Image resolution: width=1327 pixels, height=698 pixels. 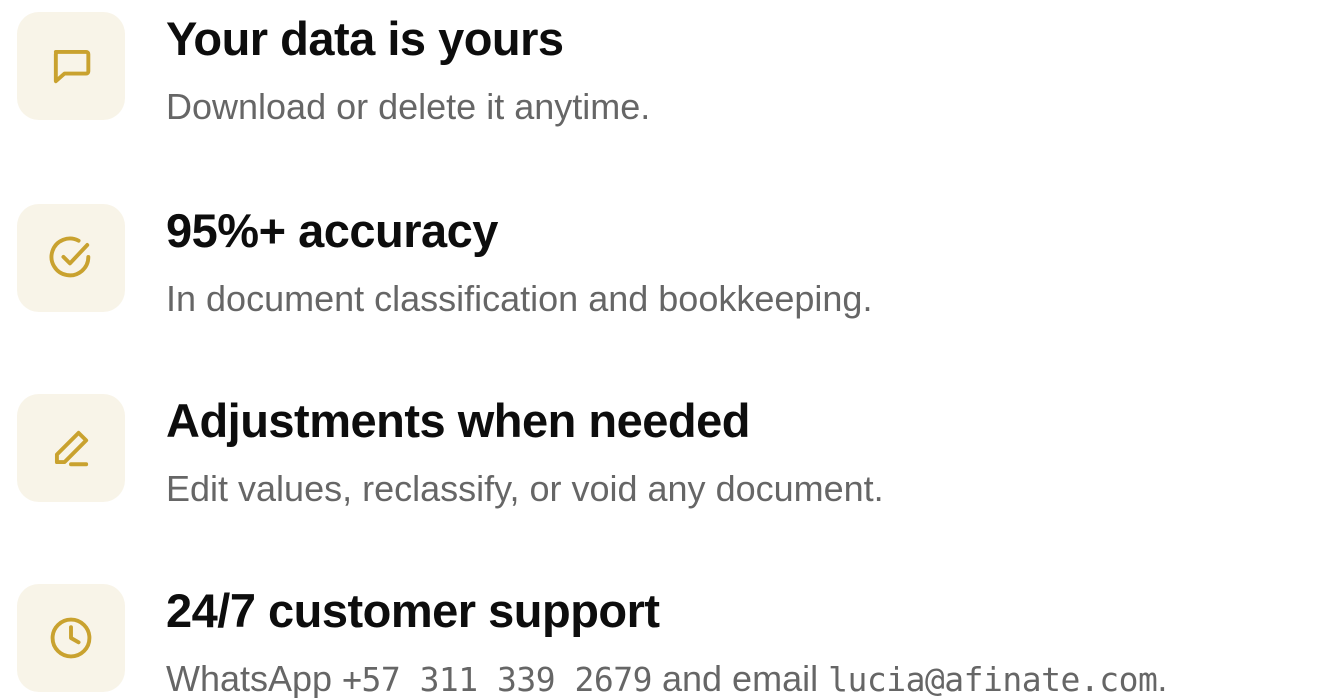 I want to click on phone-number: +57 311 339 2679, so click(x=497, y=679).